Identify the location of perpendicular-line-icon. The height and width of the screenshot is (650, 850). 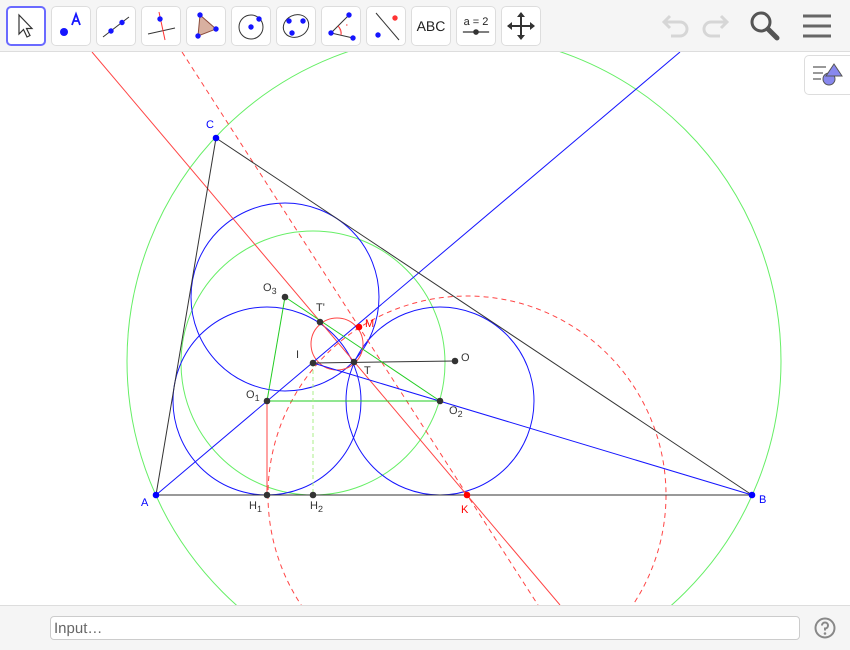
(161, 26).